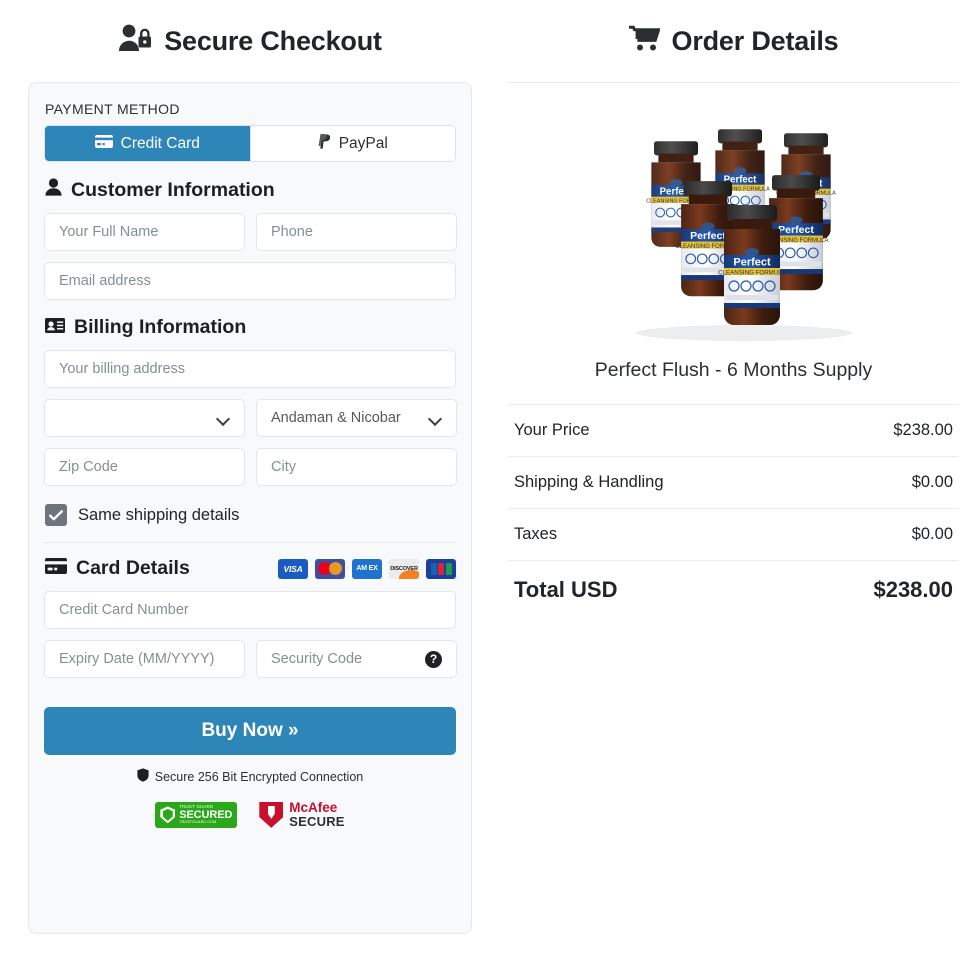 This screenshot has height=962, width=975. What do you see at coordinates (330, 568) in the screenshot?
I see `mastercard-icon` at bounding box center [330, 568].